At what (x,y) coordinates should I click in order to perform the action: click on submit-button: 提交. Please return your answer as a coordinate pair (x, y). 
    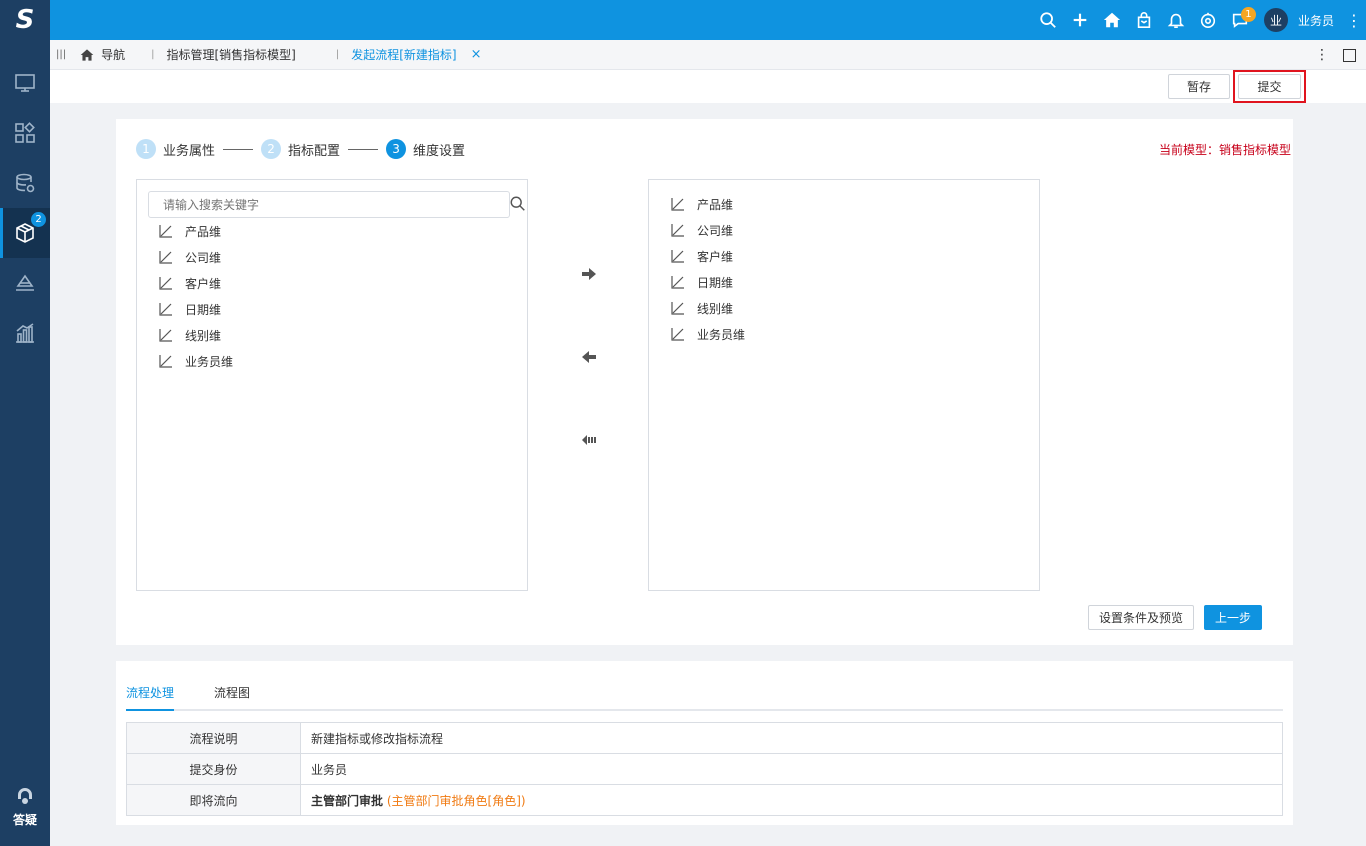
    Looking at the image, I should click on (1269, 86).